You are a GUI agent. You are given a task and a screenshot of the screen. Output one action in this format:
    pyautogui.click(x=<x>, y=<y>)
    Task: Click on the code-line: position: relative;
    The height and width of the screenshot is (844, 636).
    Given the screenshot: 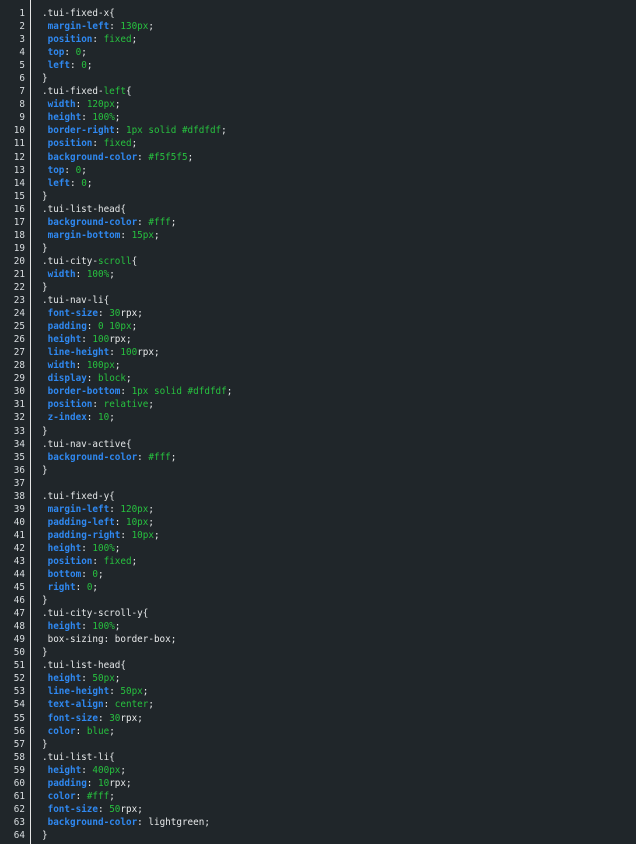 What is the action you would take?
    pyautogui.click(x=339, y=404)
    